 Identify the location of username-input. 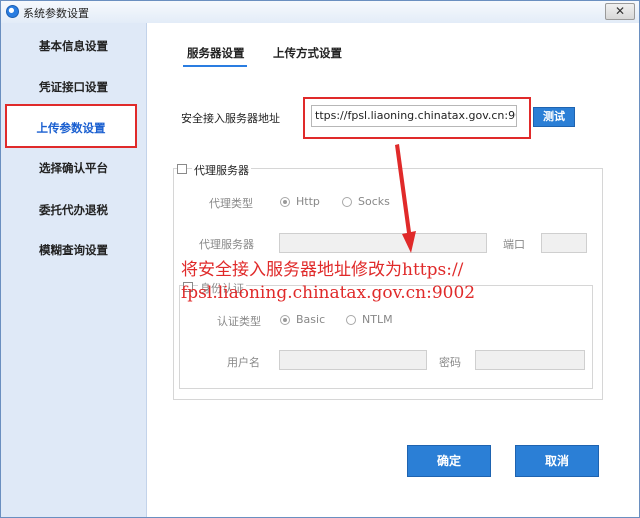
(353, 360).